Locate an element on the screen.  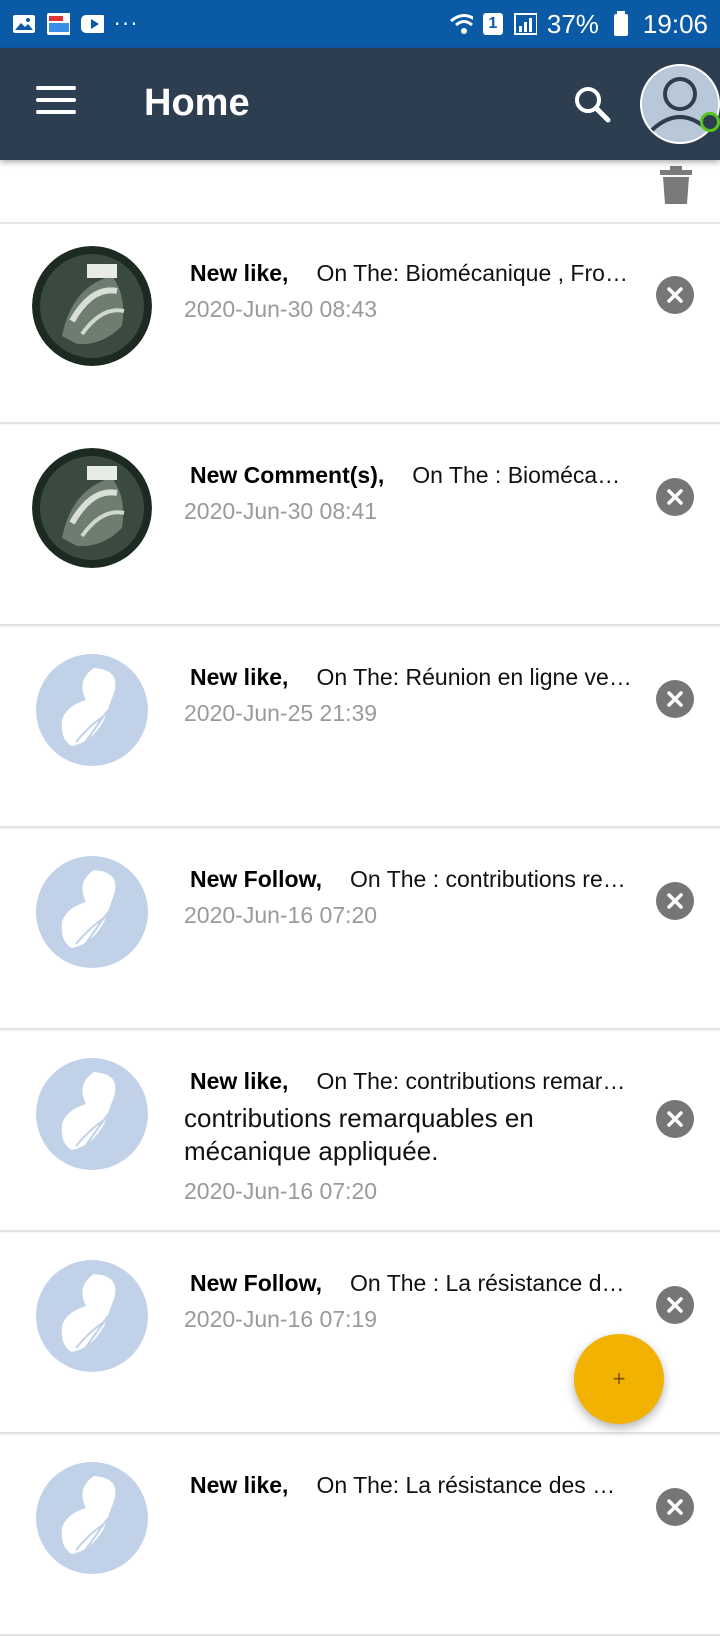
more-notifications-indicator: ··· is located at coordinates (127, 24).